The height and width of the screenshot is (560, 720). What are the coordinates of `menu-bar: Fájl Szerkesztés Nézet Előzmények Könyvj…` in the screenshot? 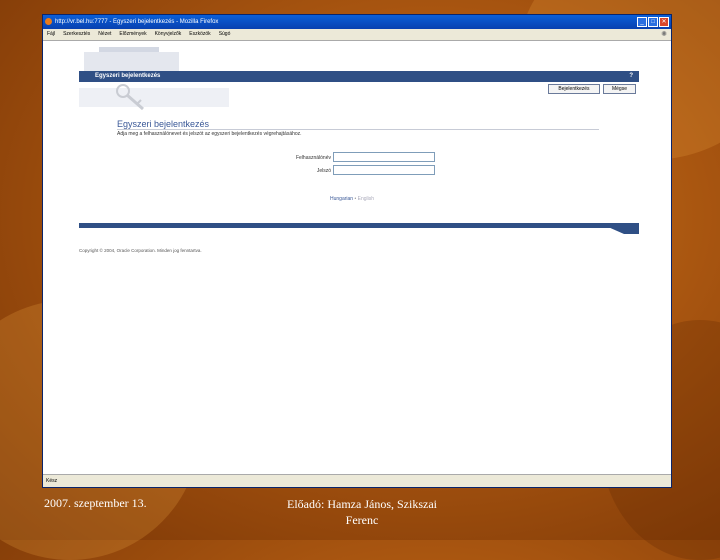 It's located at (357, 34).